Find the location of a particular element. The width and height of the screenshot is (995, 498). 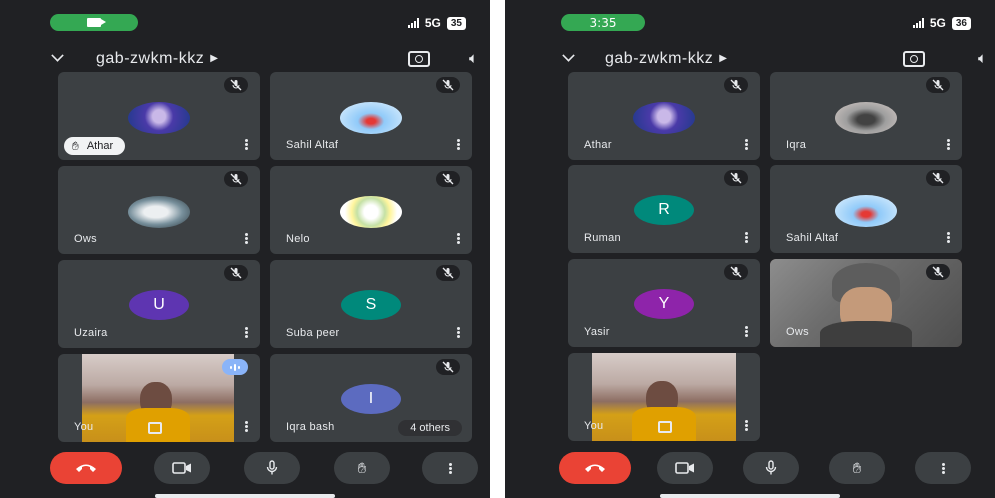

status-indicators: 5G 35 is located at coordinates (436, 23).